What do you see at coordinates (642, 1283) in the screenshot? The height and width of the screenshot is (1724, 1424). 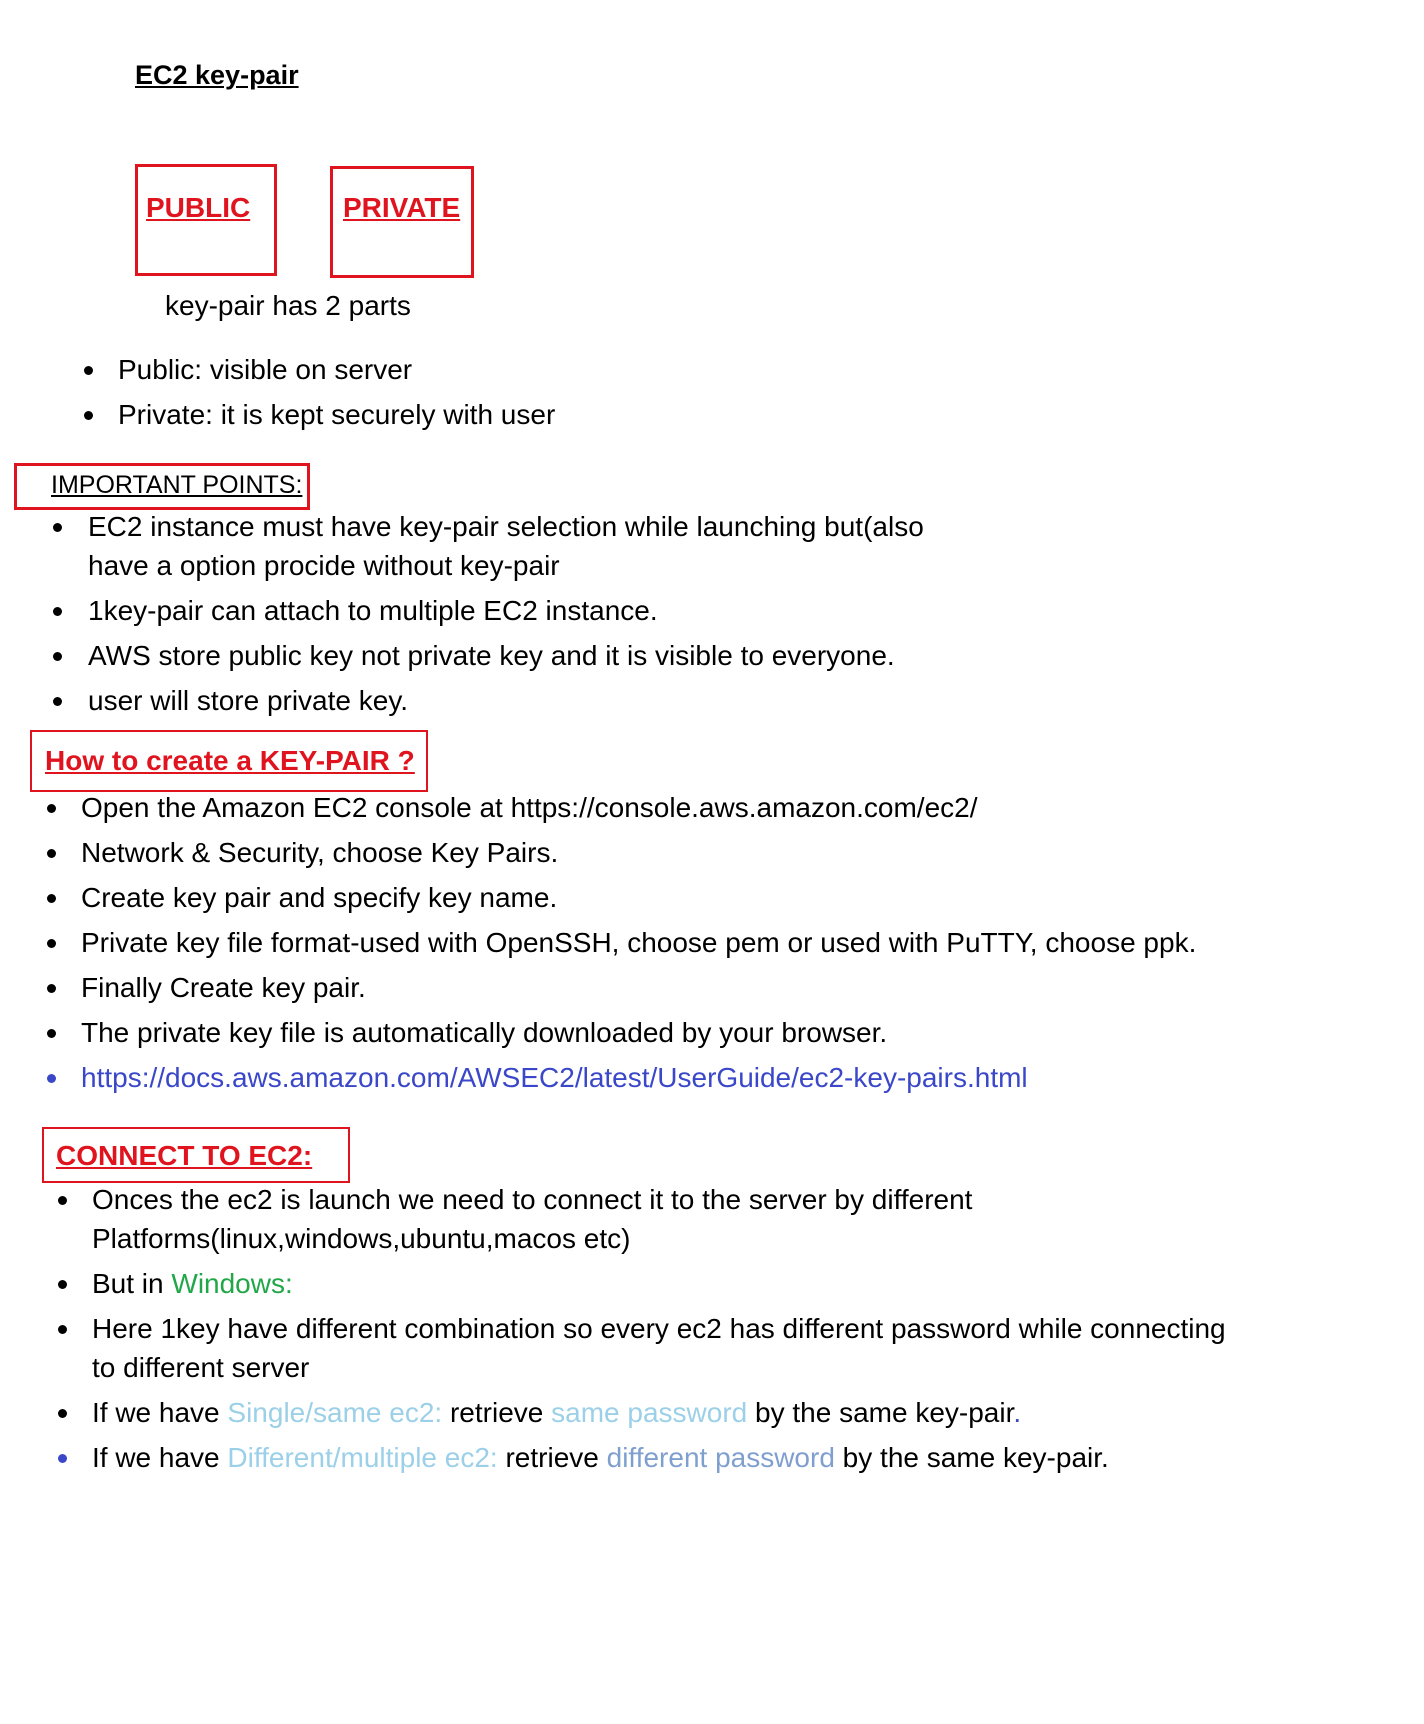 I see `list-item: But in Windows:` at bounding box center [642, 1283].